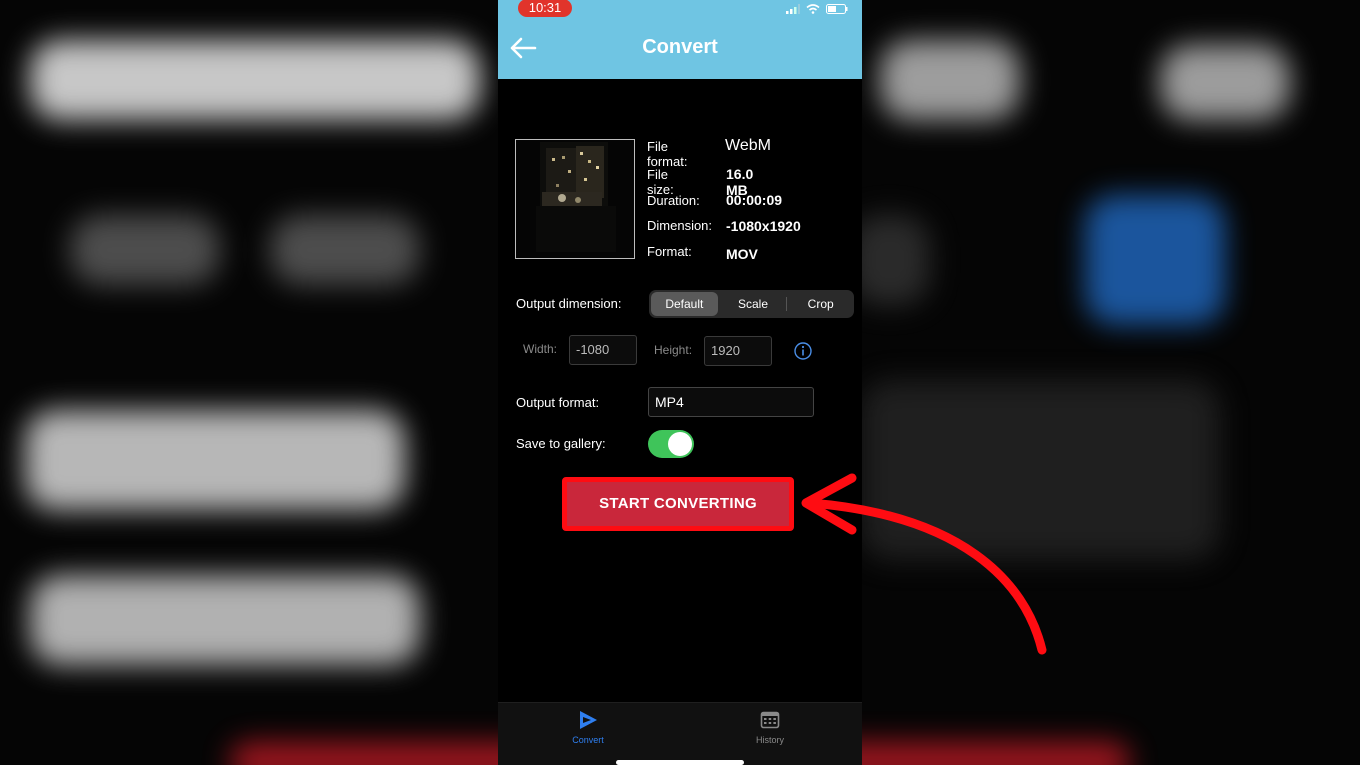 The height and width of the screenshot is (765, 1360). I want to click on calendar-icon, so click(770, 720).